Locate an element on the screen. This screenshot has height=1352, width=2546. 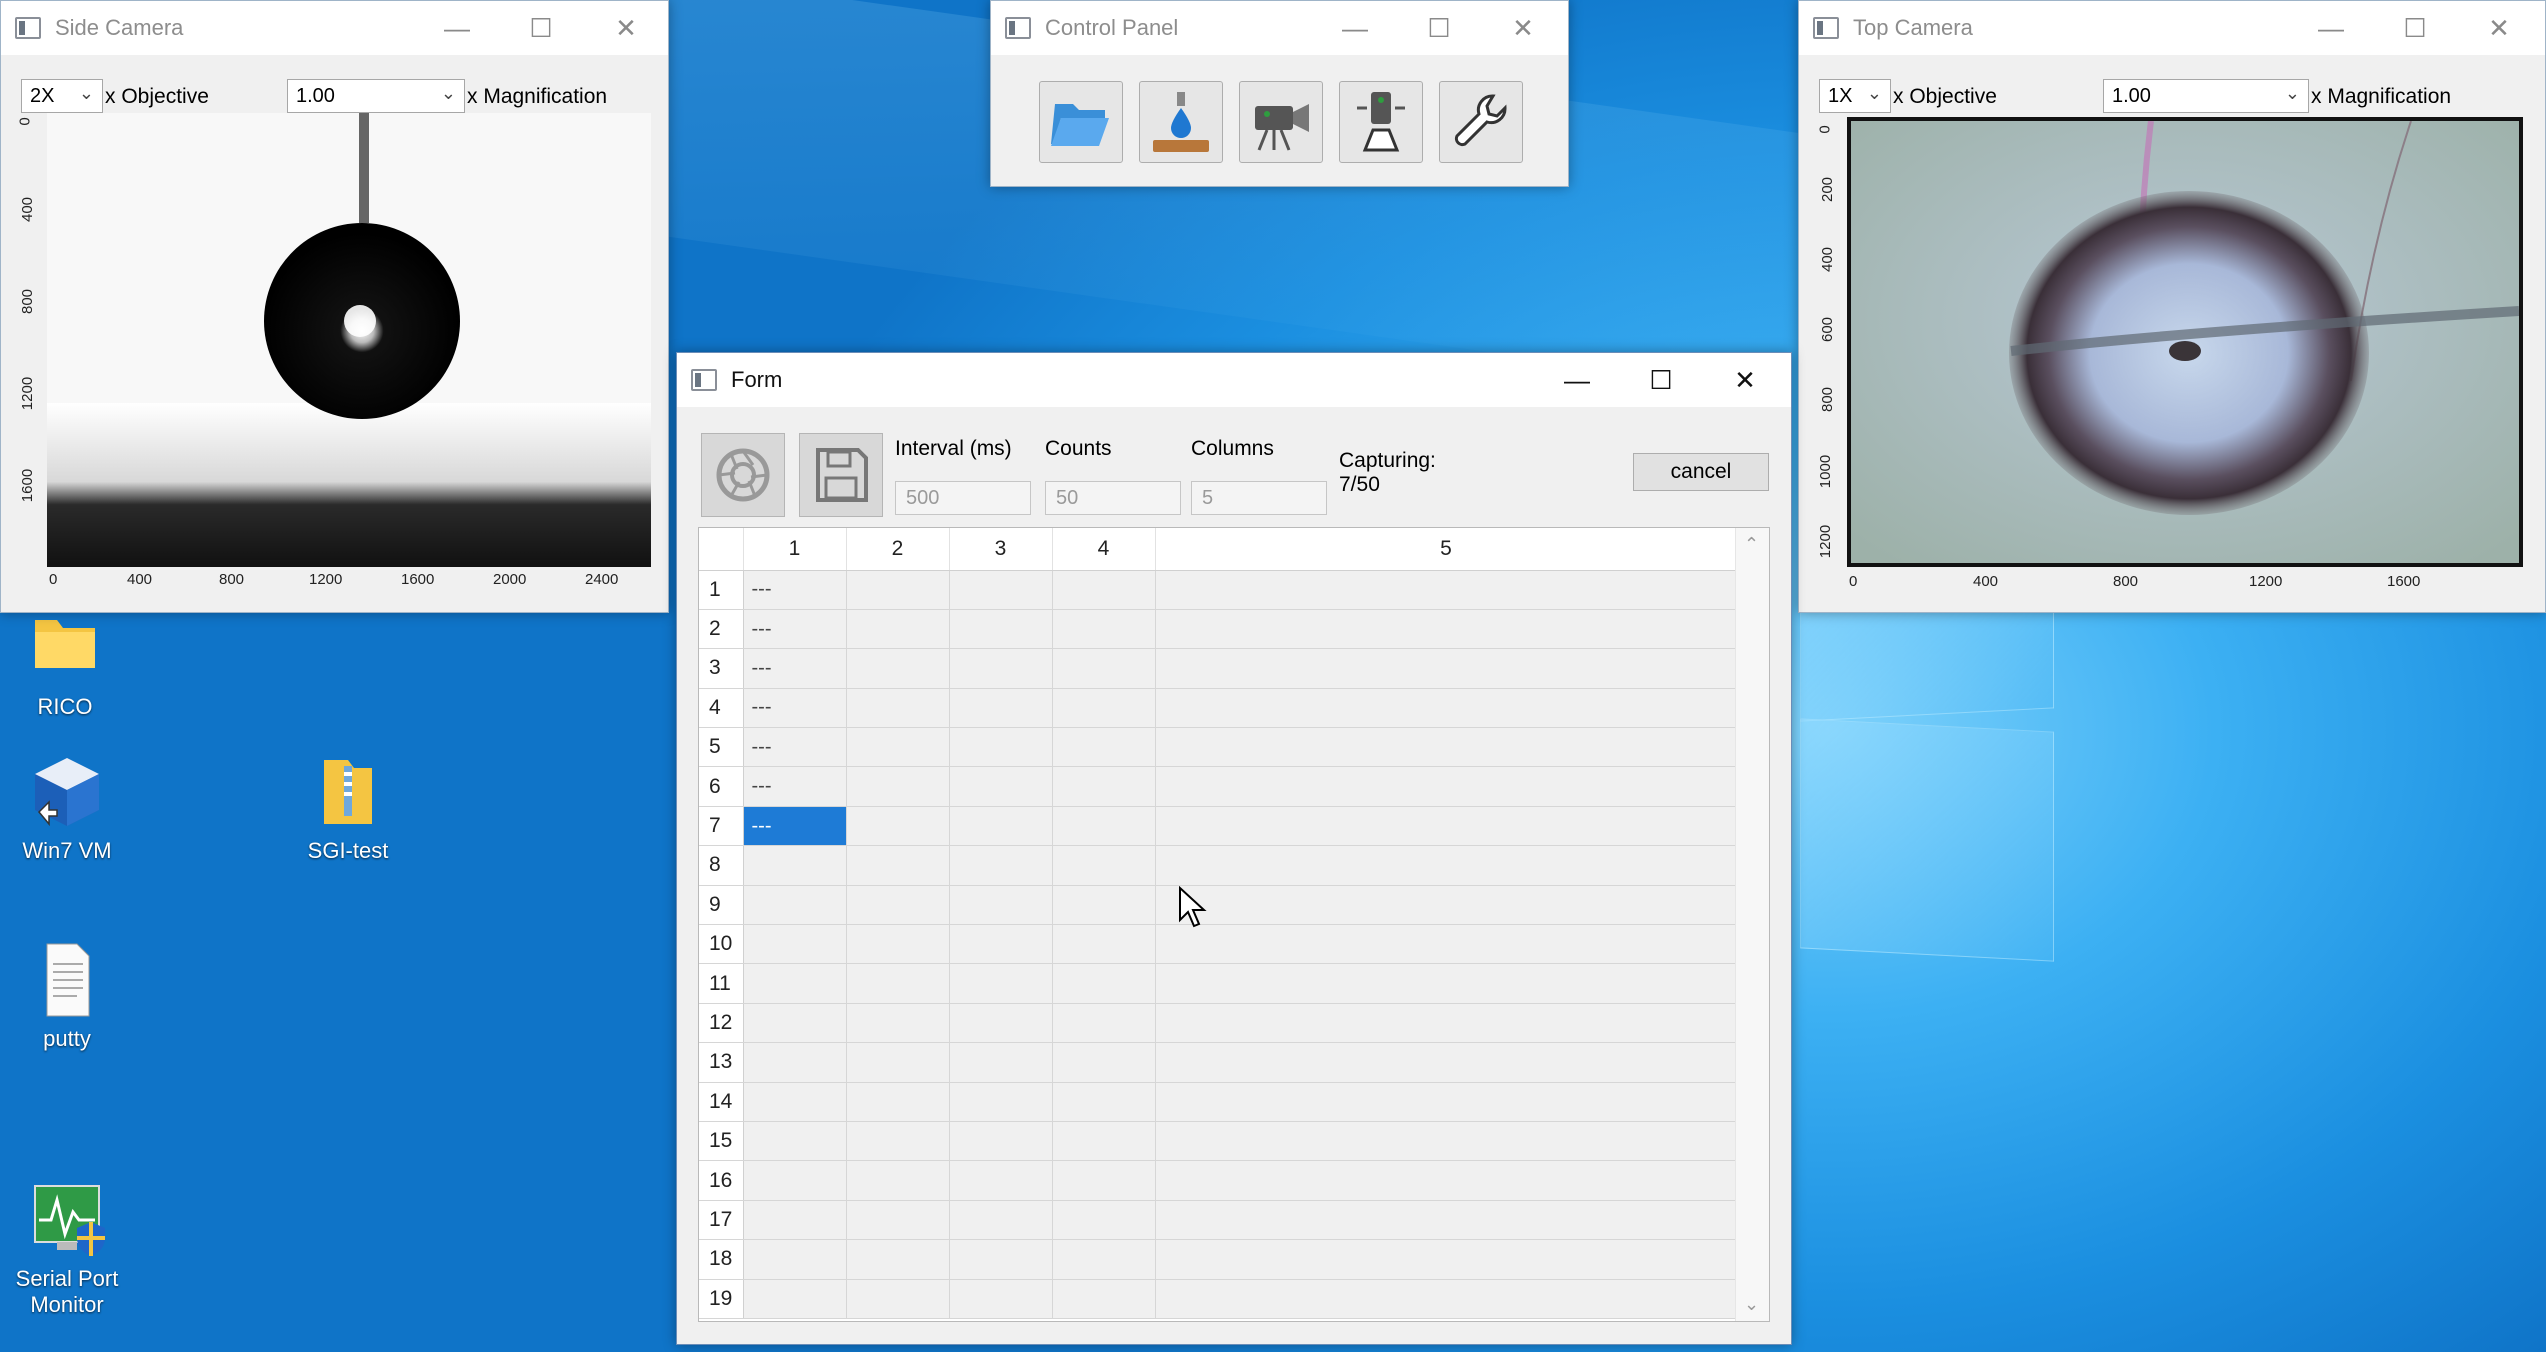
table-row: 18 is located at coordinates (1218, 1259).